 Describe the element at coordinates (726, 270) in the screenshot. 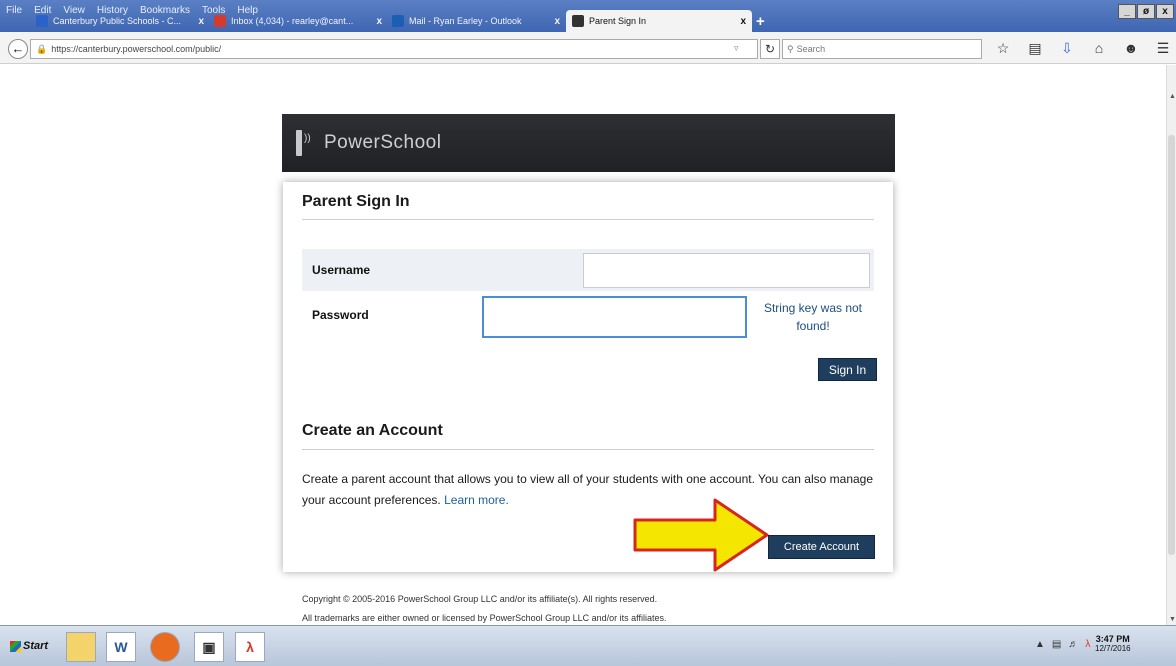

I see `username-field` at that location.